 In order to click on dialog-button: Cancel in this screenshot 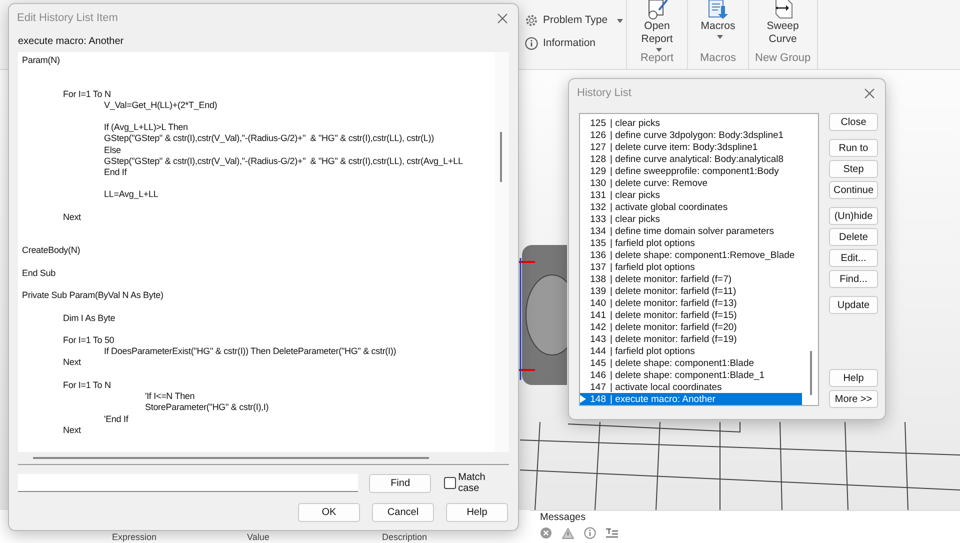, I will do `click(403, 512)`.